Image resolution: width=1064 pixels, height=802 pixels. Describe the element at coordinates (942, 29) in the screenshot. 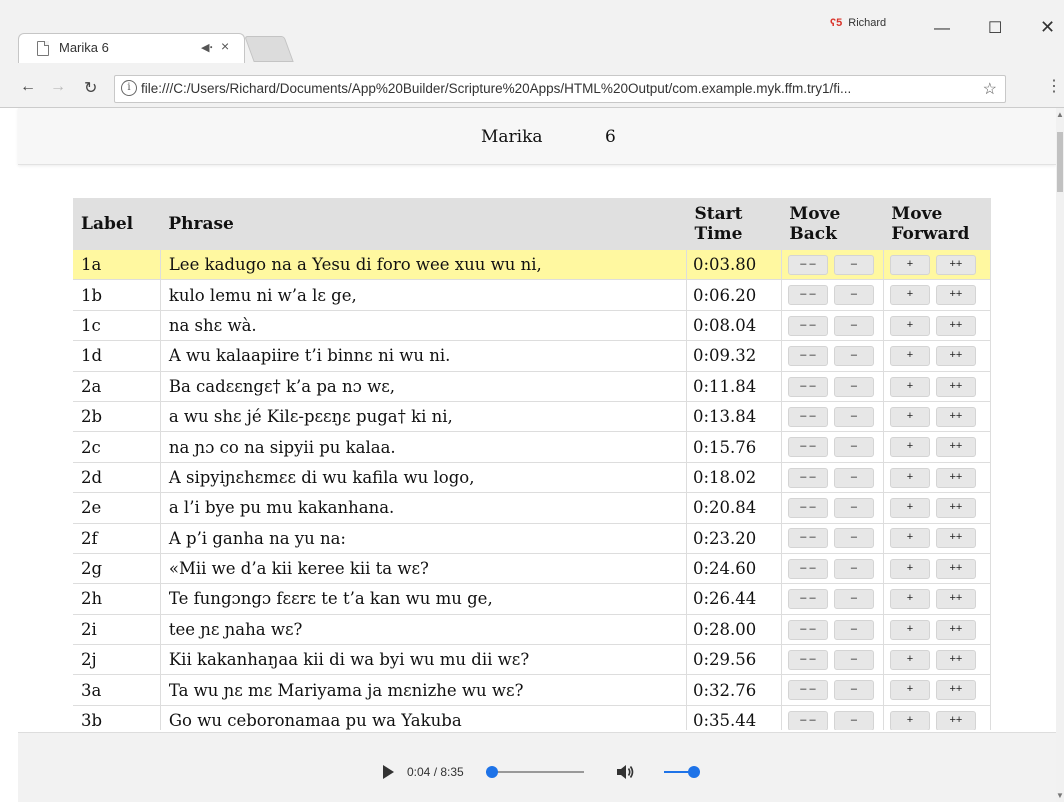

I see `minimize-button: —` at that location.